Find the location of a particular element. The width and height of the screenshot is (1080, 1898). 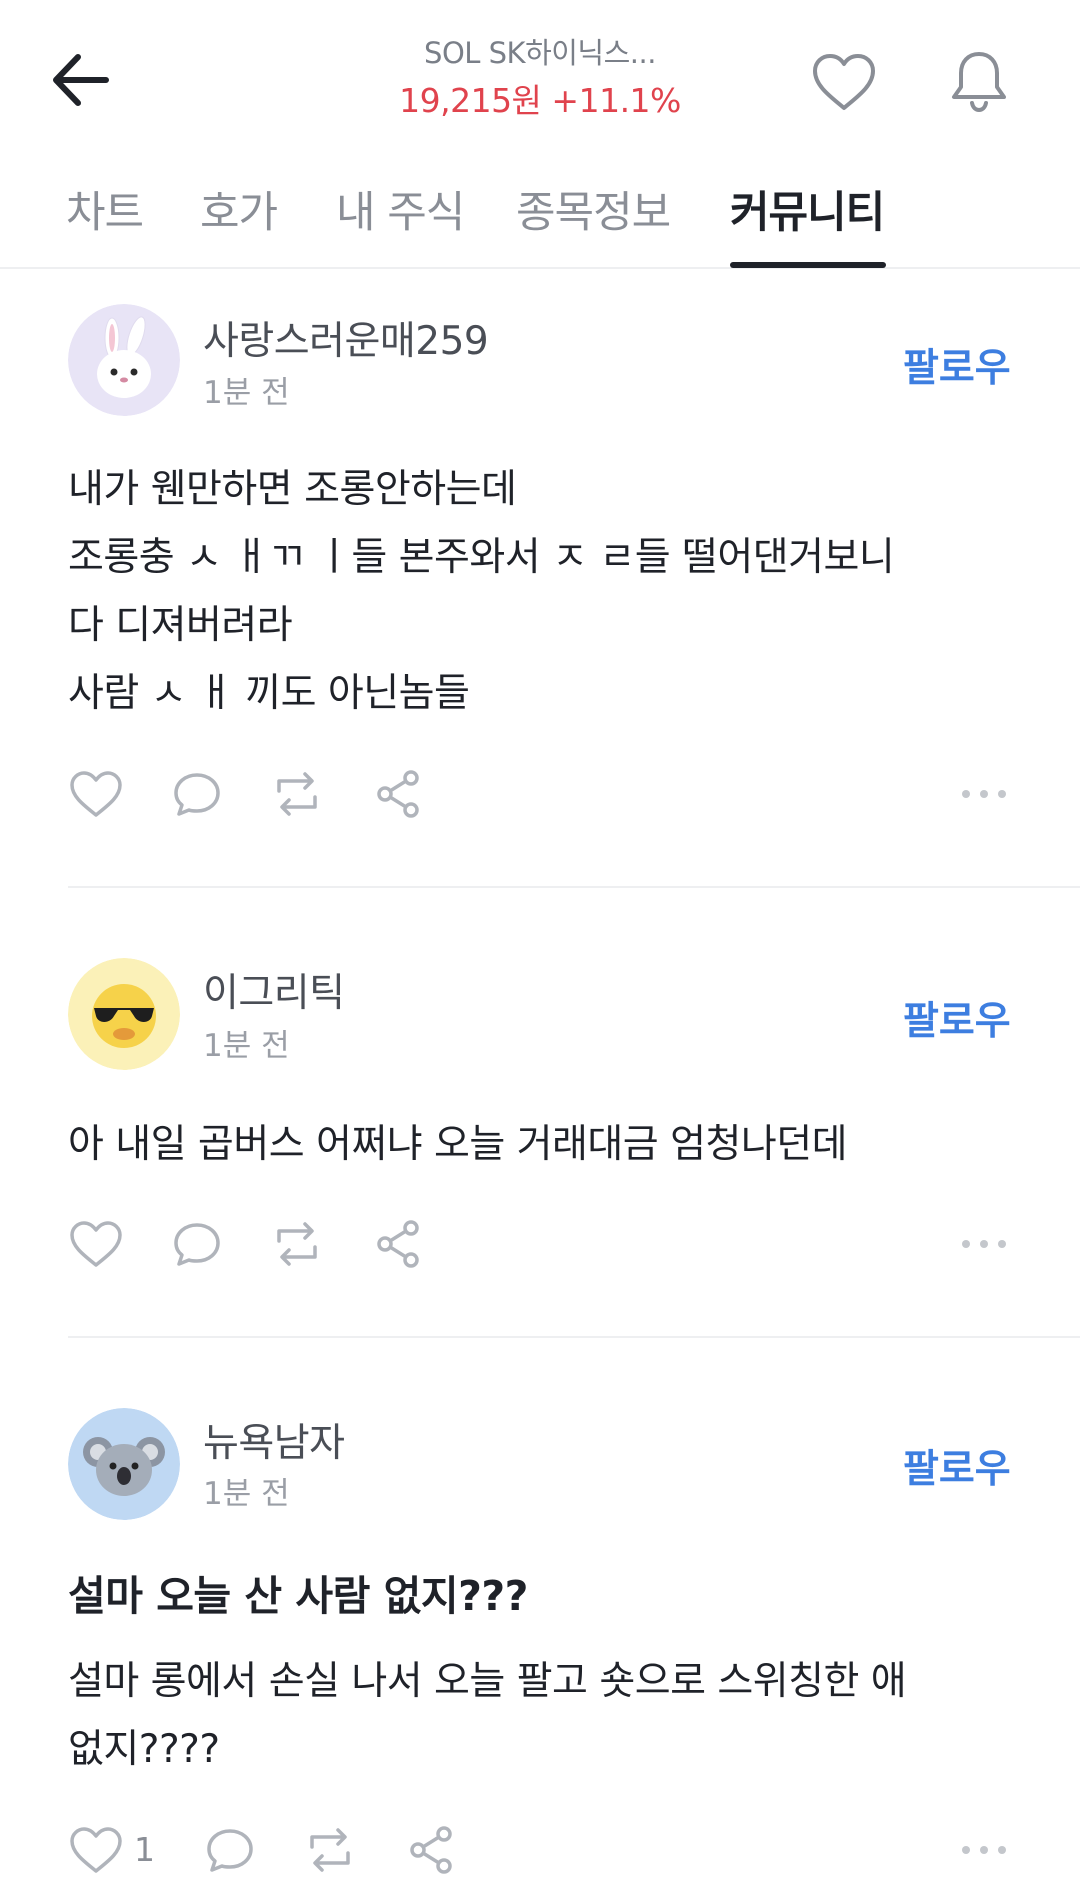

post-body-line: 내가 웬만하면 조롱안하는데 is located at coordinates (292, 489).